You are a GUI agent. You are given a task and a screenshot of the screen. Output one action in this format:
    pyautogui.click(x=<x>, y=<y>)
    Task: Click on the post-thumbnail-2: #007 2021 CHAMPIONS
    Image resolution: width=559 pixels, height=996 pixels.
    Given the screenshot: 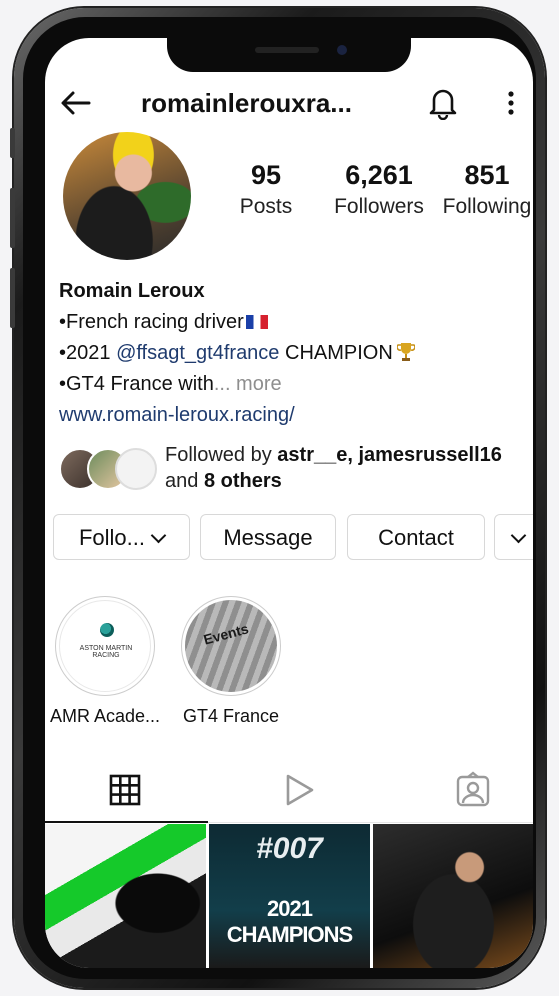 What is the action you would take?
    pyautogui.click(x=289, y=896)
    